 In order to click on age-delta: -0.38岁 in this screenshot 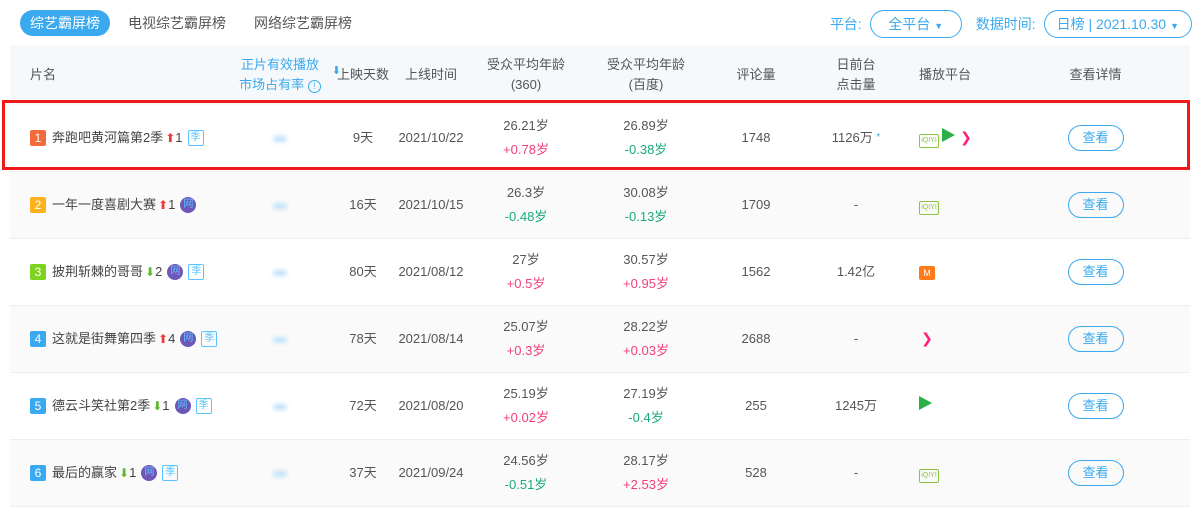, I will do `click(646, 149)`.